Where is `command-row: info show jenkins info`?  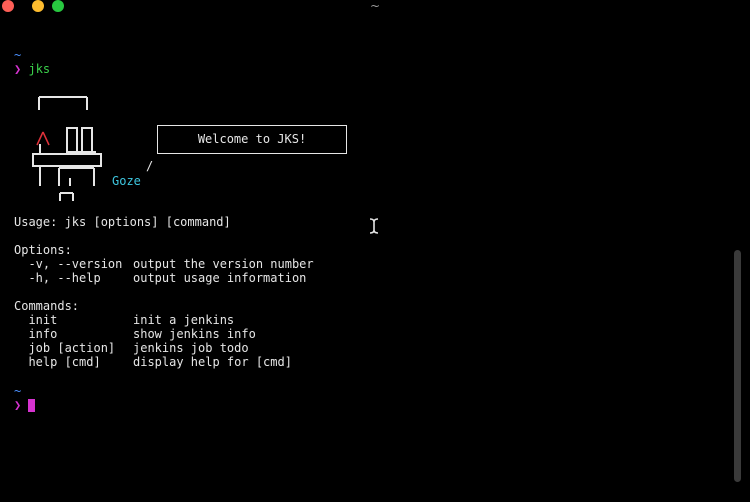 command-row: info show jenkins info is located at coordinates (135, 334).